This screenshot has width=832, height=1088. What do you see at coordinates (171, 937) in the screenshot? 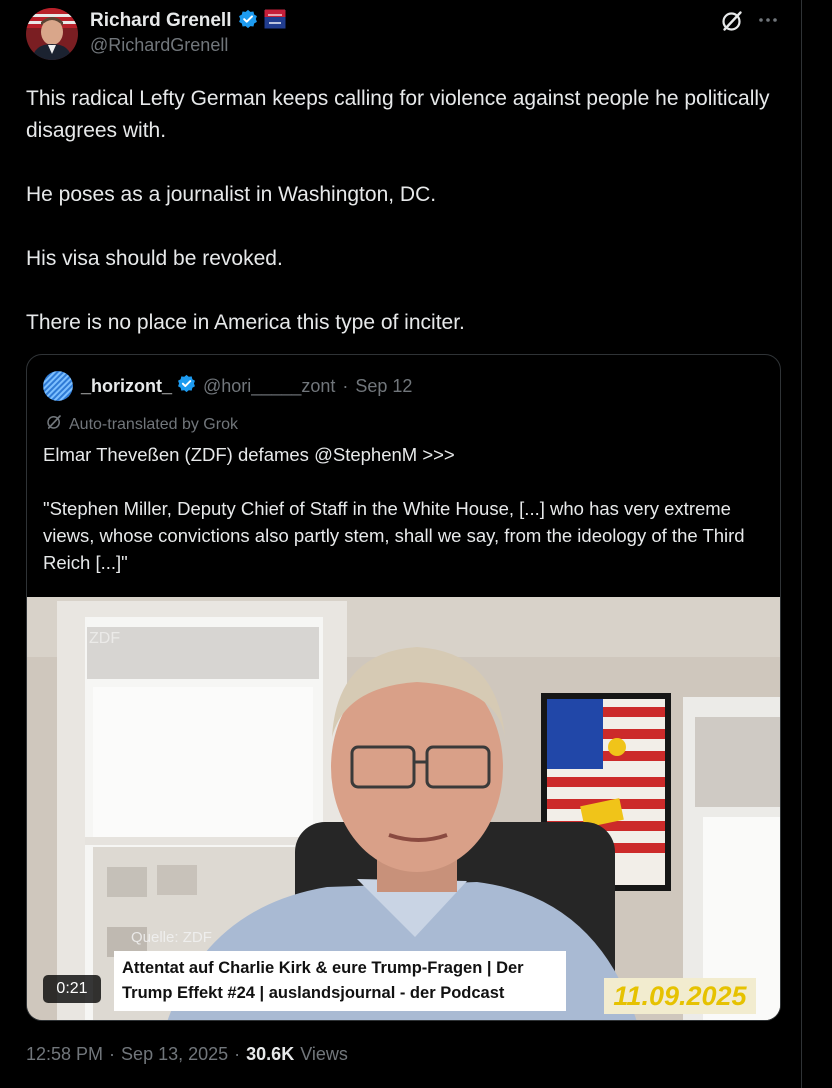
I see `video-source-label: Quelle: ZDF` at bounding box center [171, 937].